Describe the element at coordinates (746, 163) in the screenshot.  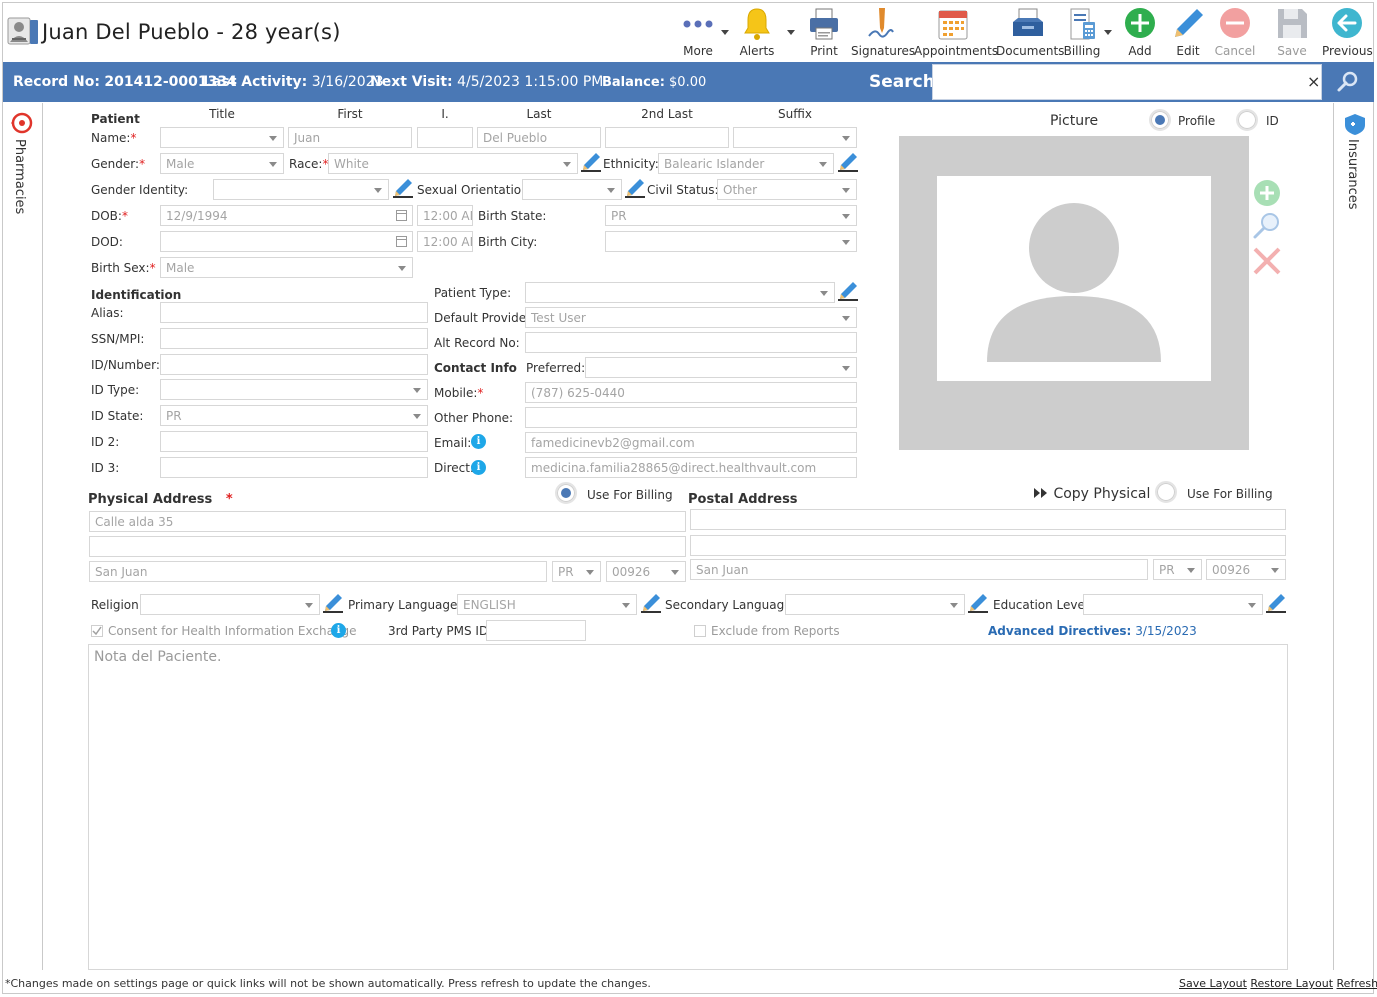
I see `ethnicity-select: Balearic Islander` at that location.